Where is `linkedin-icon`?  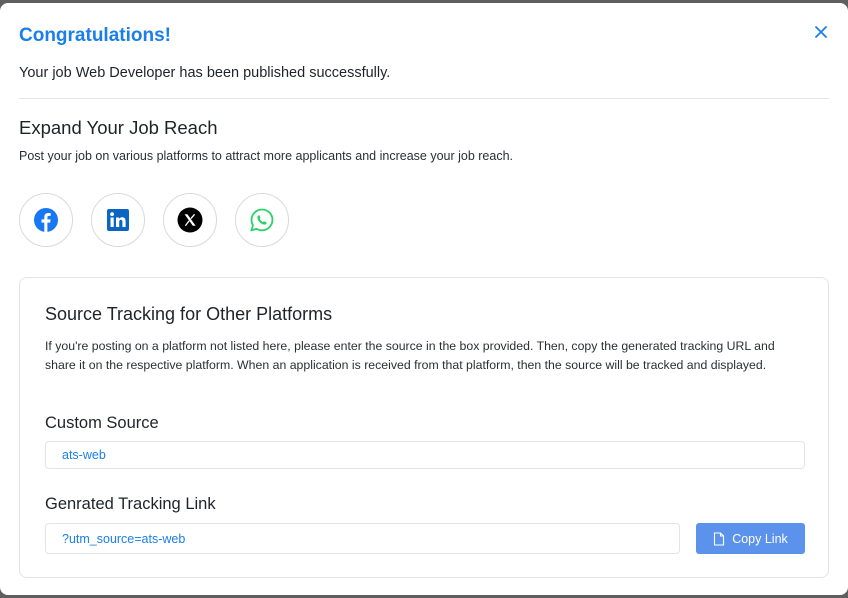
linkedin-icon is located at coordinates (118, 220).